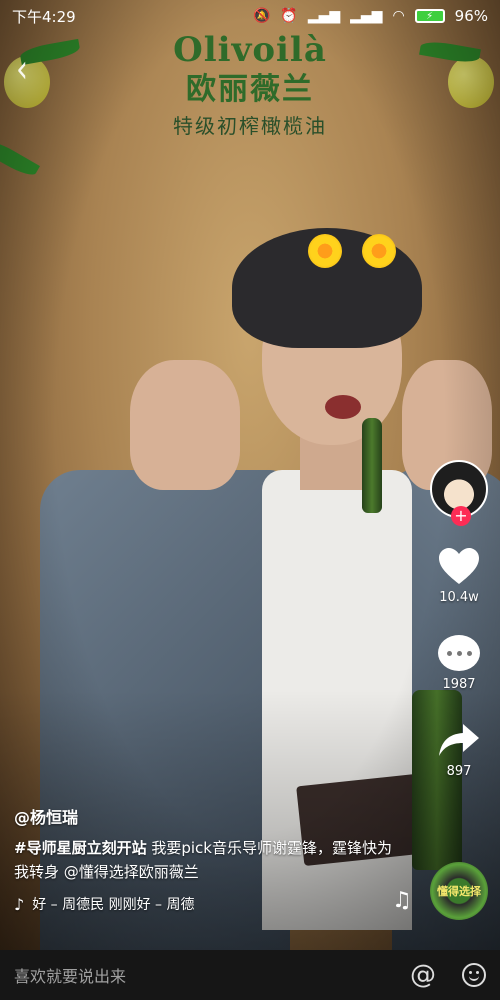  What do you see at coordinates (250, 16) in the screenshot?
I see `status-bar: 下午4:29 🔕 ⏰ ▂▄▆ ▂▄▆ ◠ ⚡ 96%` at bounding box center [250, 16].